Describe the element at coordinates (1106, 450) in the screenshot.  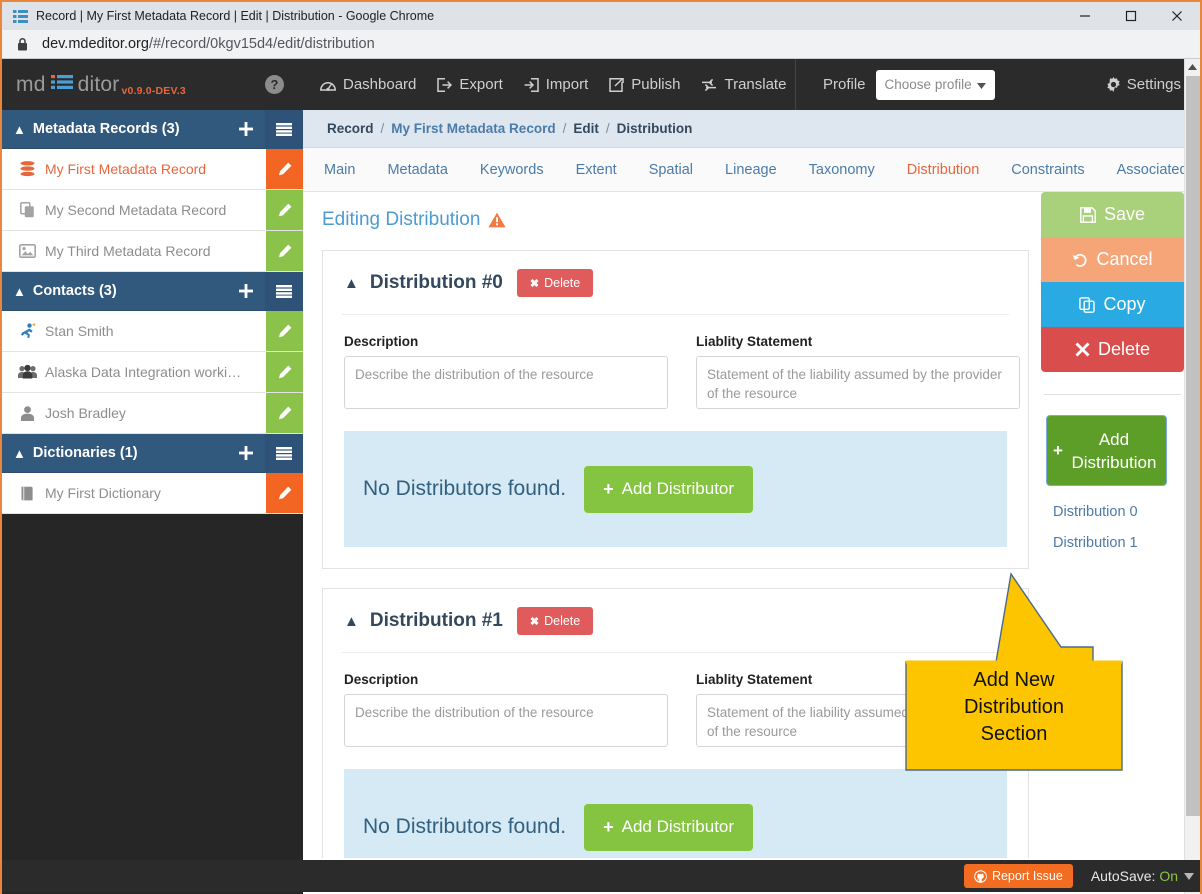
I see `add-distribution-button: + Add Distribution` at that location.